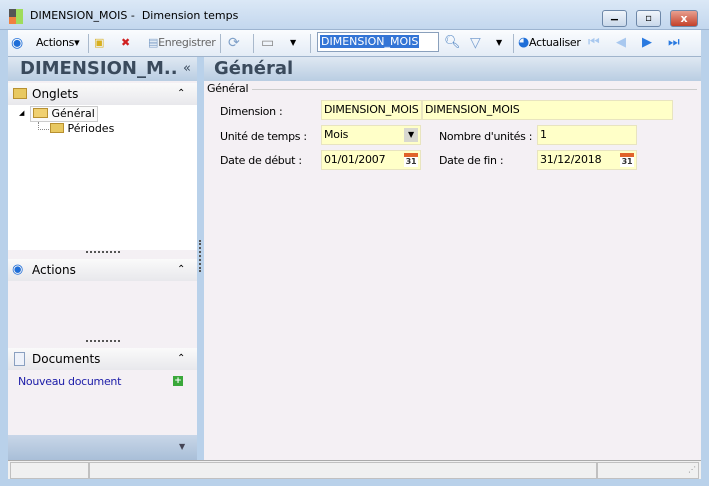 The image size is (709, 486). I want to click on filter-icon: ▽, so click(475, 43).